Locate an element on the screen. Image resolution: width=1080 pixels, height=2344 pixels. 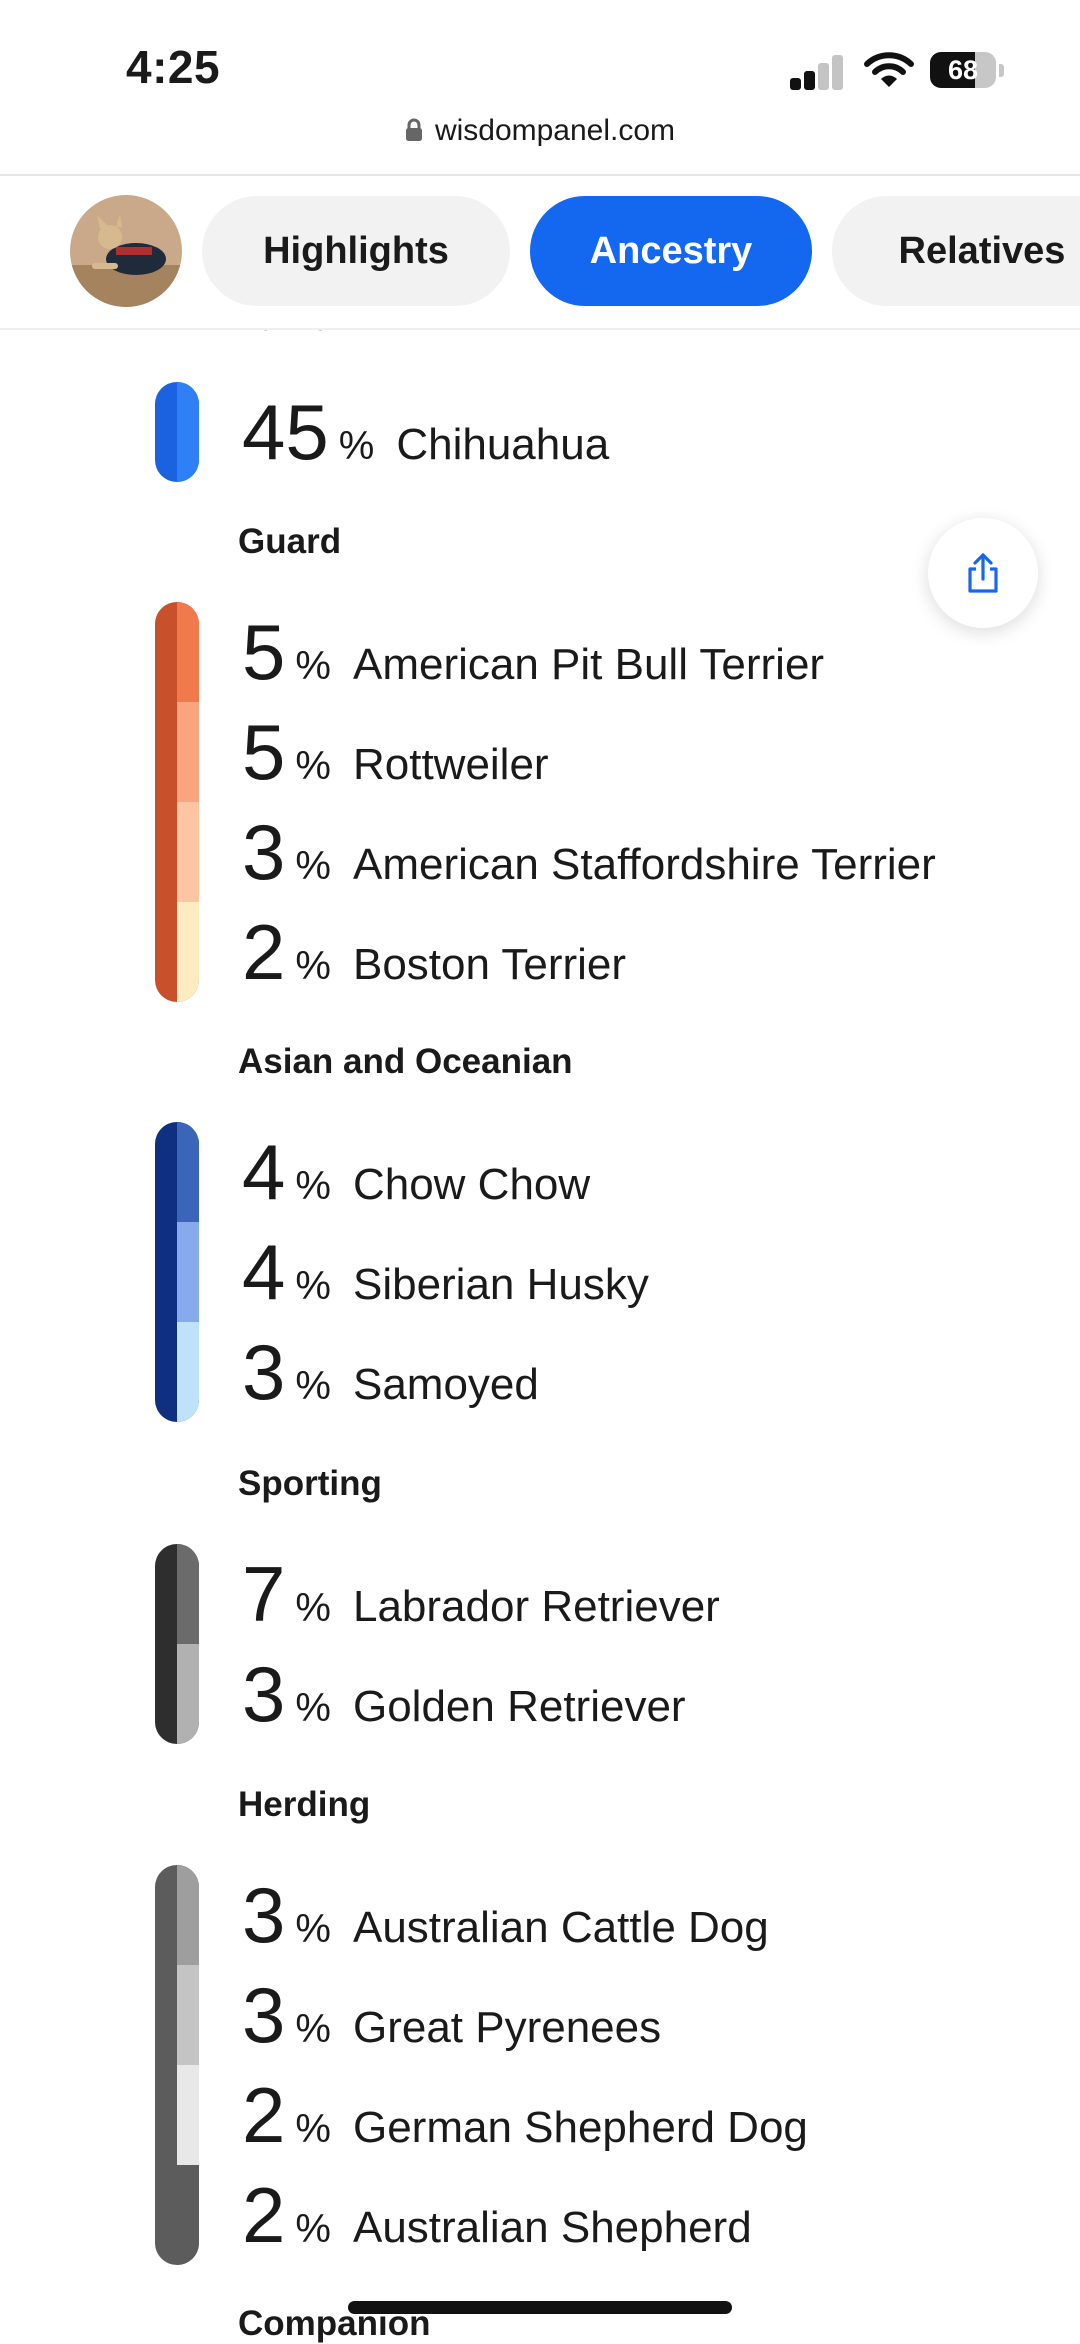
clock: 4:25 is located at coordinates (173, 67).